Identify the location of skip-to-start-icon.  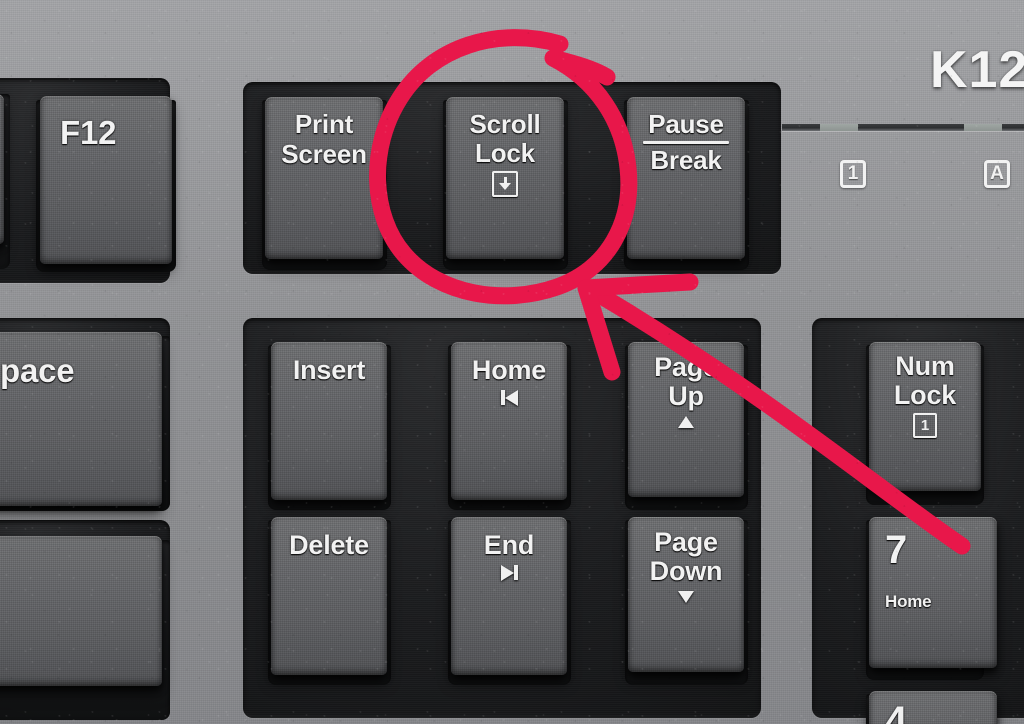
(509, 397).